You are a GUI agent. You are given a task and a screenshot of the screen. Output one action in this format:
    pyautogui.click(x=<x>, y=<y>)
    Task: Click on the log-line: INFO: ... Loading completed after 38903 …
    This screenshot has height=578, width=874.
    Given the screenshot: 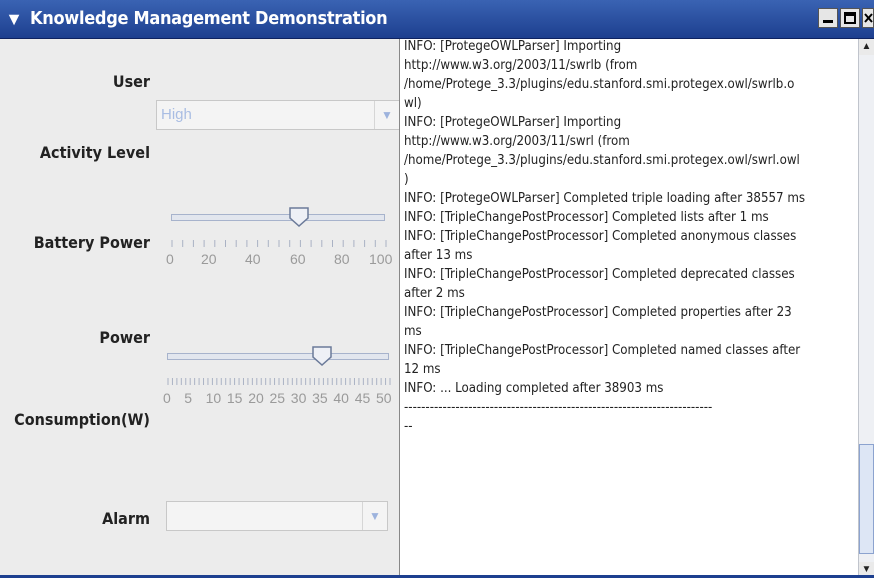 What is the action you would take?
    pyautogui.click(x=534, y=388)
    